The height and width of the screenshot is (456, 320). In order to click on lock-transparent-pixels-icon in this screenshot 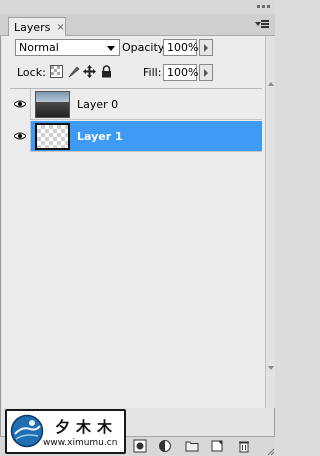, I will do `click(56, 71)`.